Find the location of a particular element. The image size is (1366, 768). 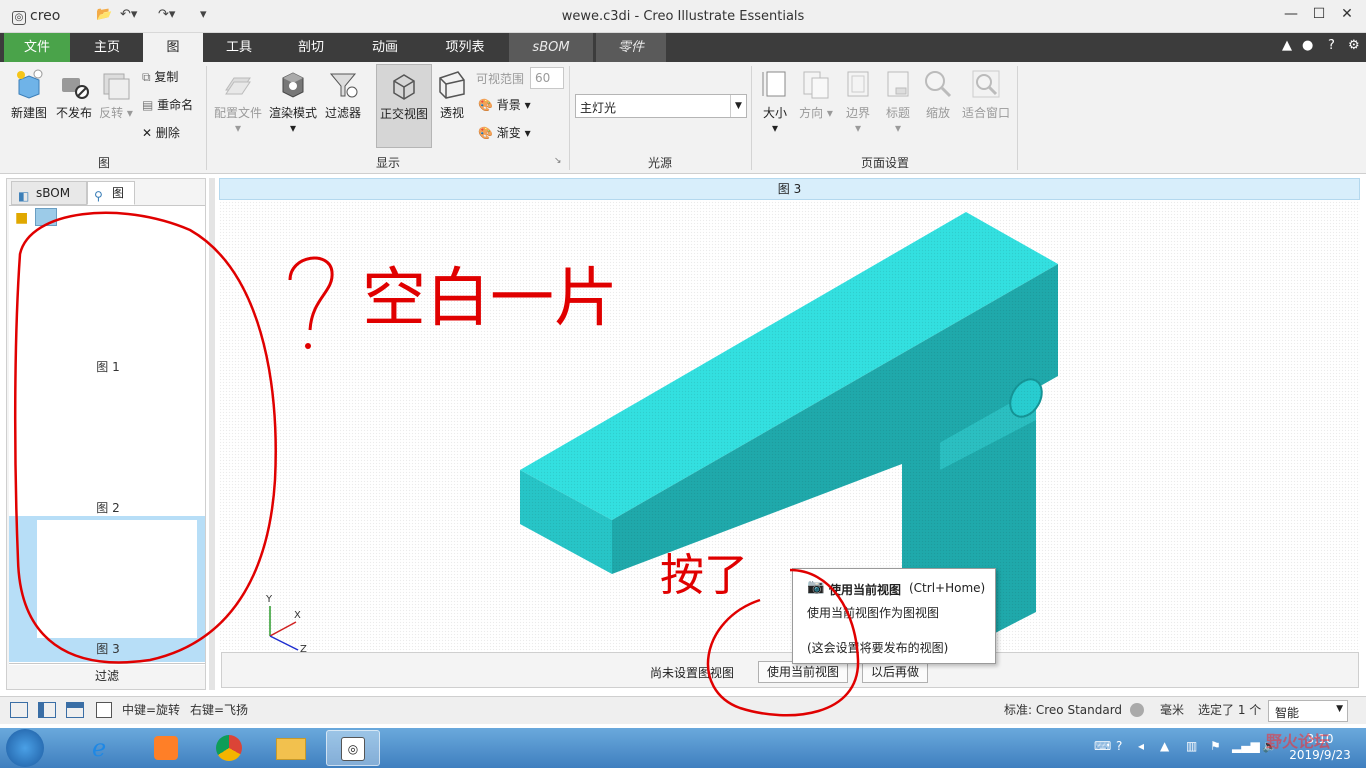

hint-right-fly: 右键=飞扬 is located at coordinates (219, 710).